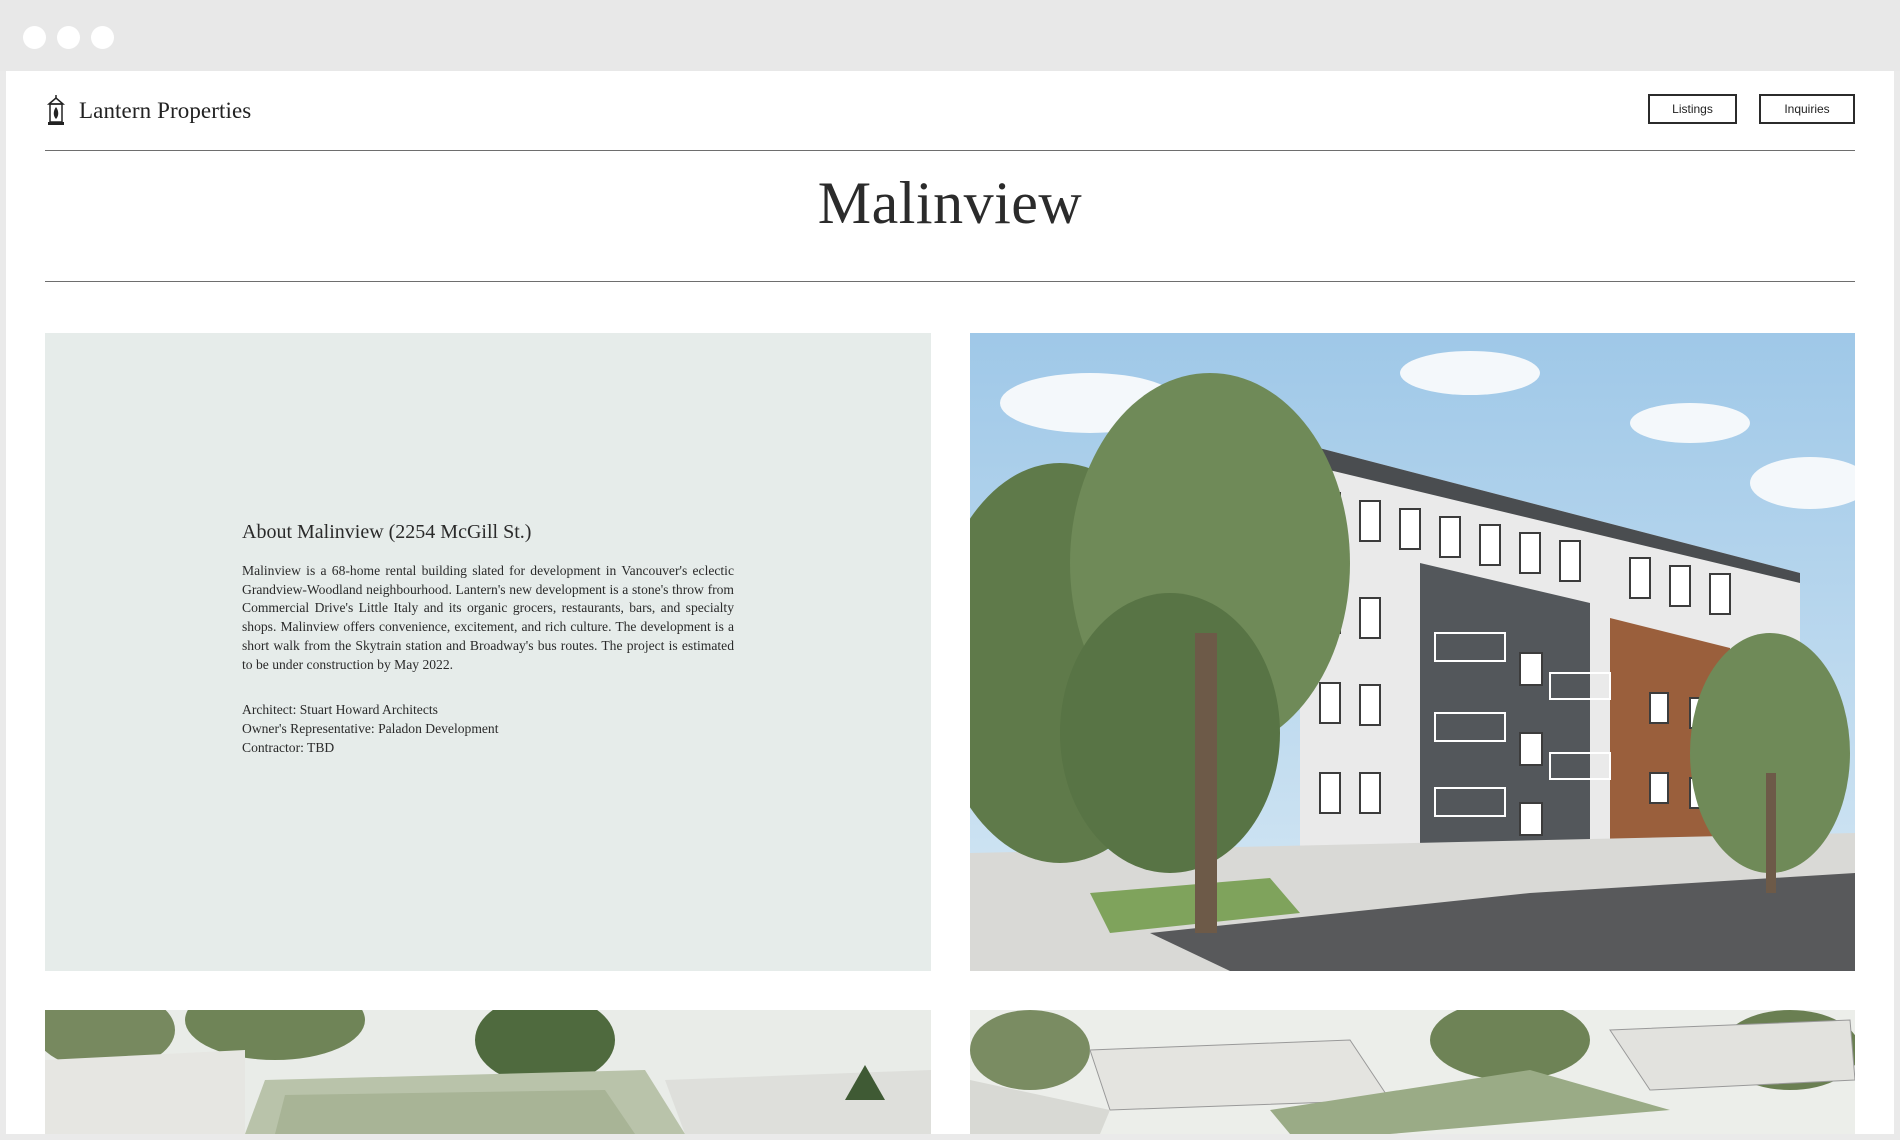 This screenshot has height=1140, width=1900. I want to click on page-title: Malinview, so click(950, 203).